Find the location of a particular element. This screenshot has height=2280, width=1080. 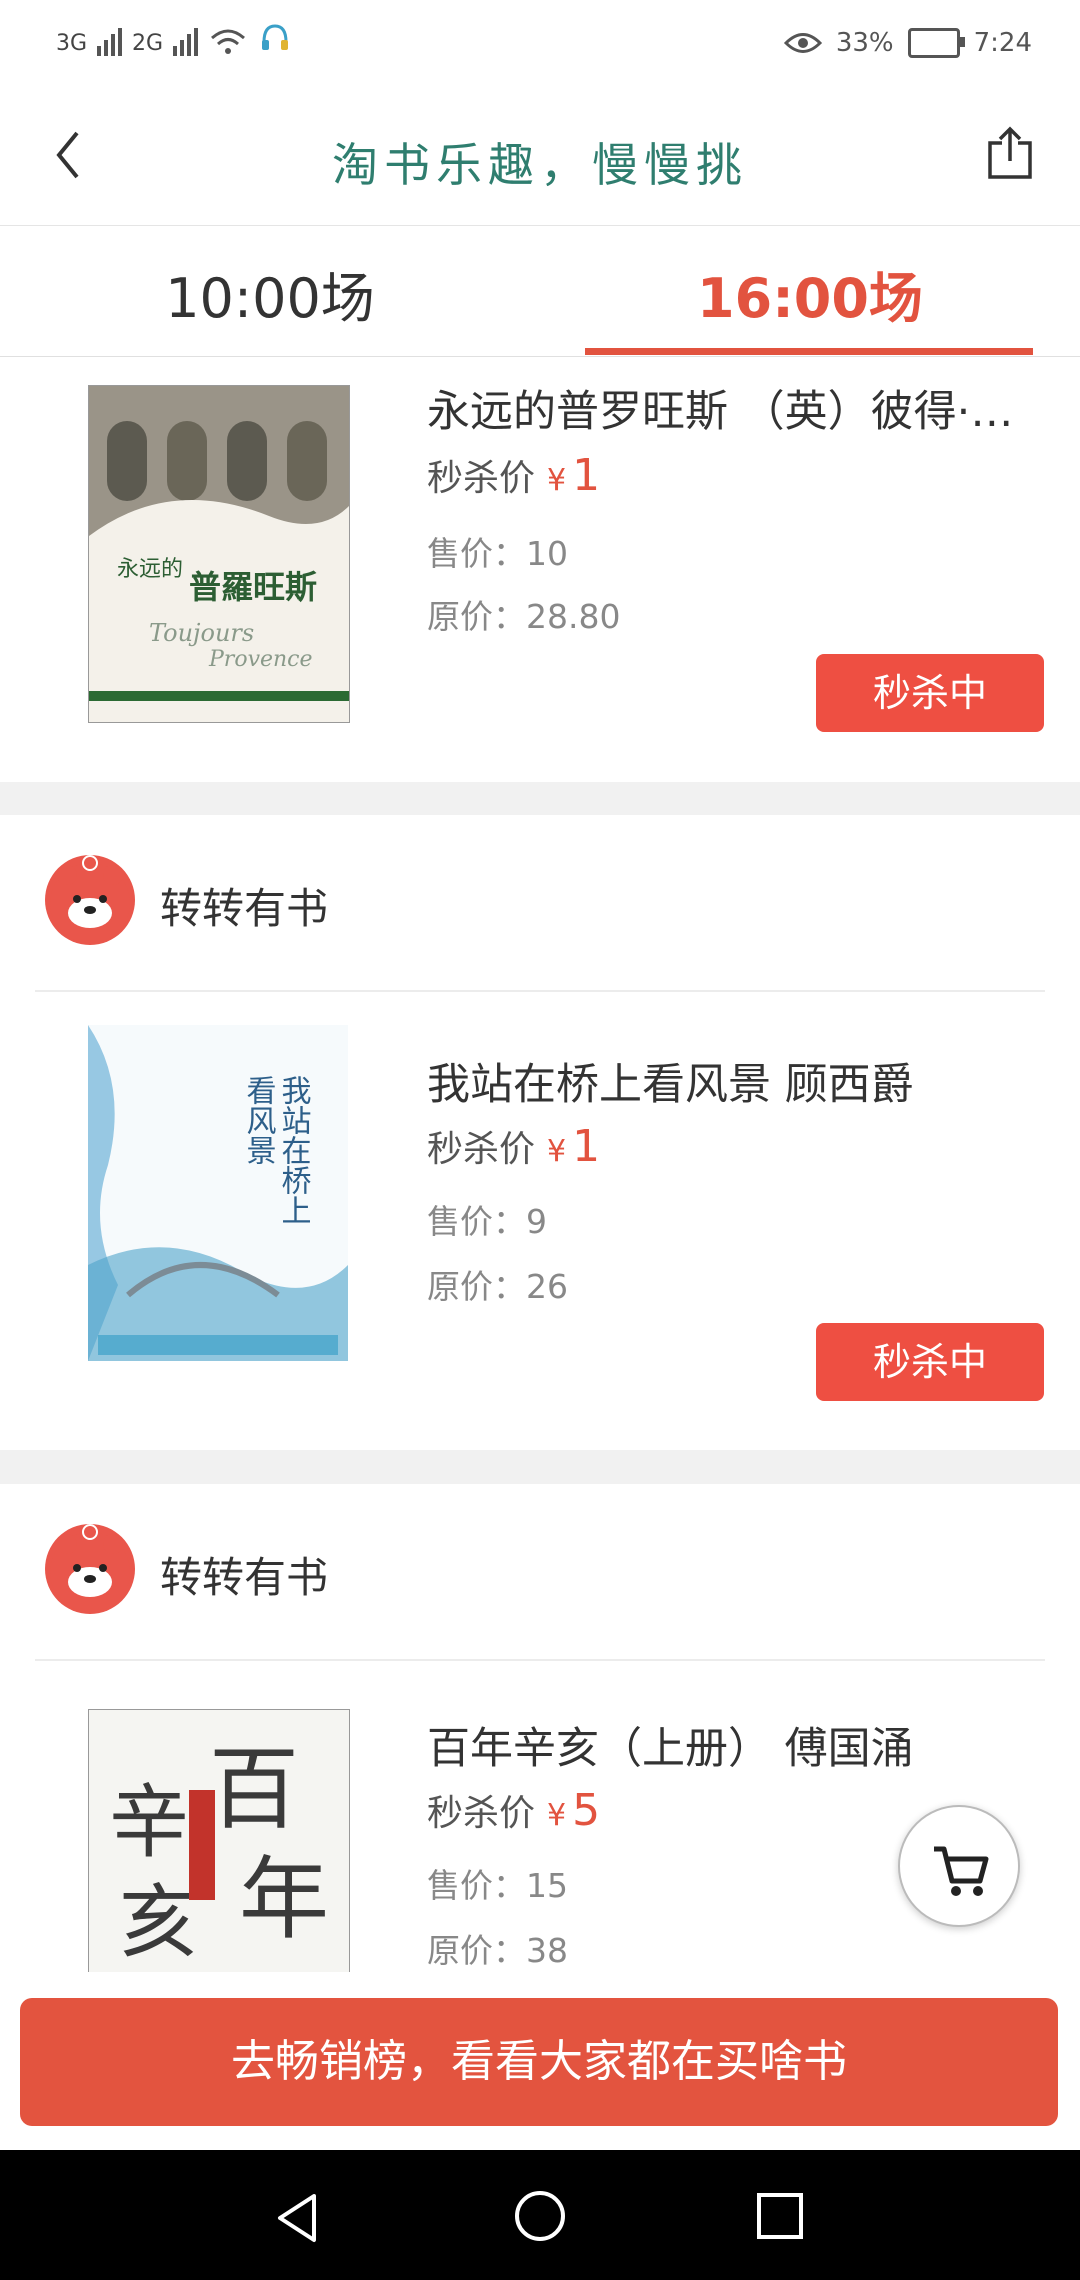

book-title: 我站在桥上看风景 顾西爵 is located at coordinates (737, 1081).